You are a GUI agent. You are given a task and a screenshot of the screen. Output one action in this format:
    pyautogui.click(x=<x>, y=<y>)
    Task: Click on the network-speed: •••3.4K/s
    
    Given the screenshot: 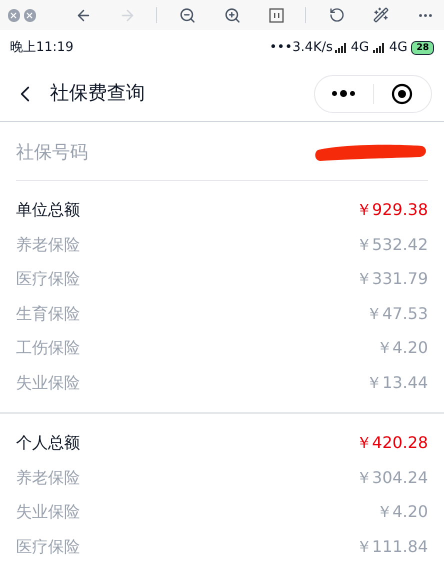 What is the action you would take?
    pyautogui.click(x=301, y=48)
    